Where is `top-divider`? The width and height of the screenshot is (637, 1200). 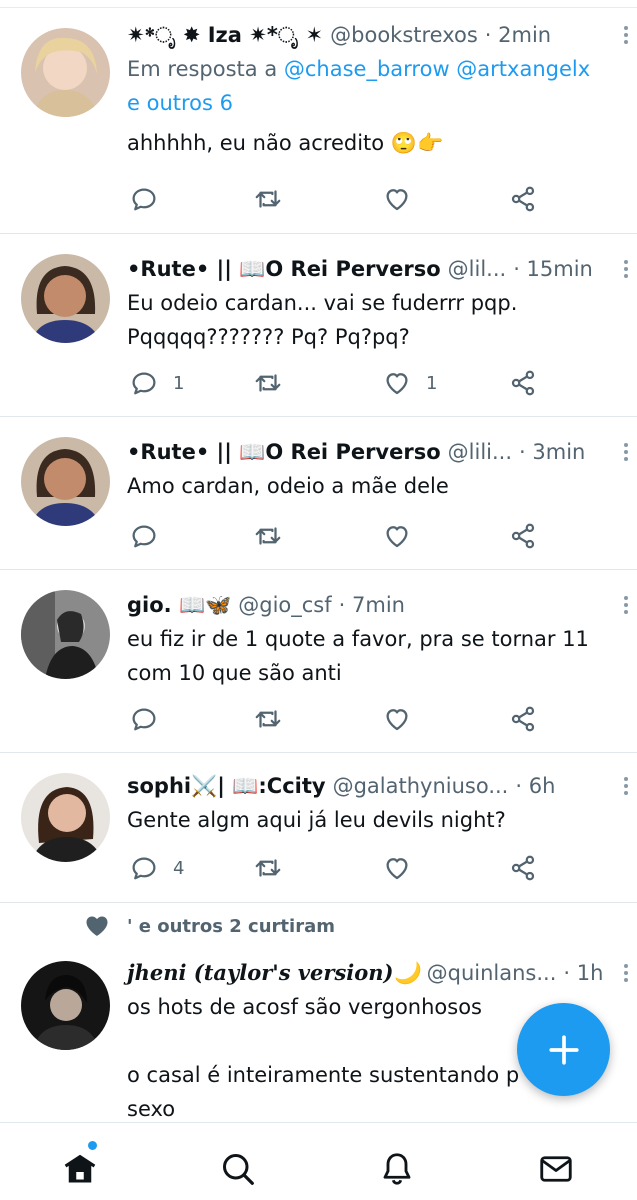 top-divider is located at coordinates (318, 4).